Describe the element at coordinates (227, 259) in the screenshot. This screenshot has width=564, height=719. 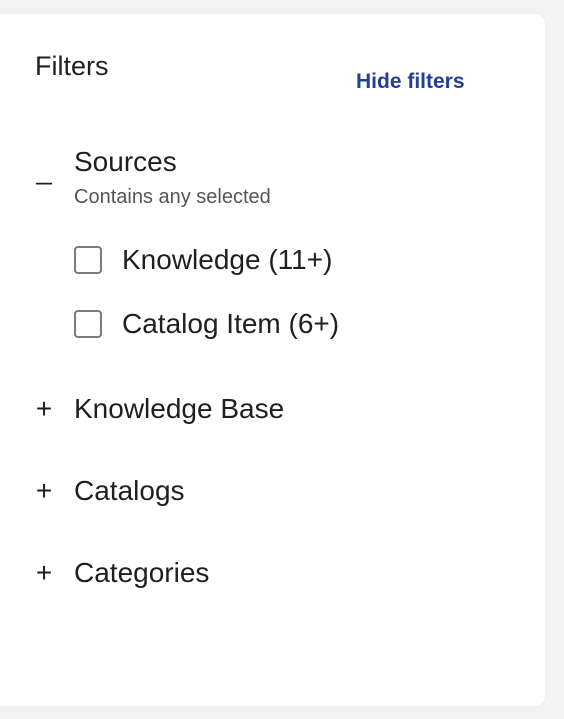
I see `option-label: Knowledge (11+)` at that location.